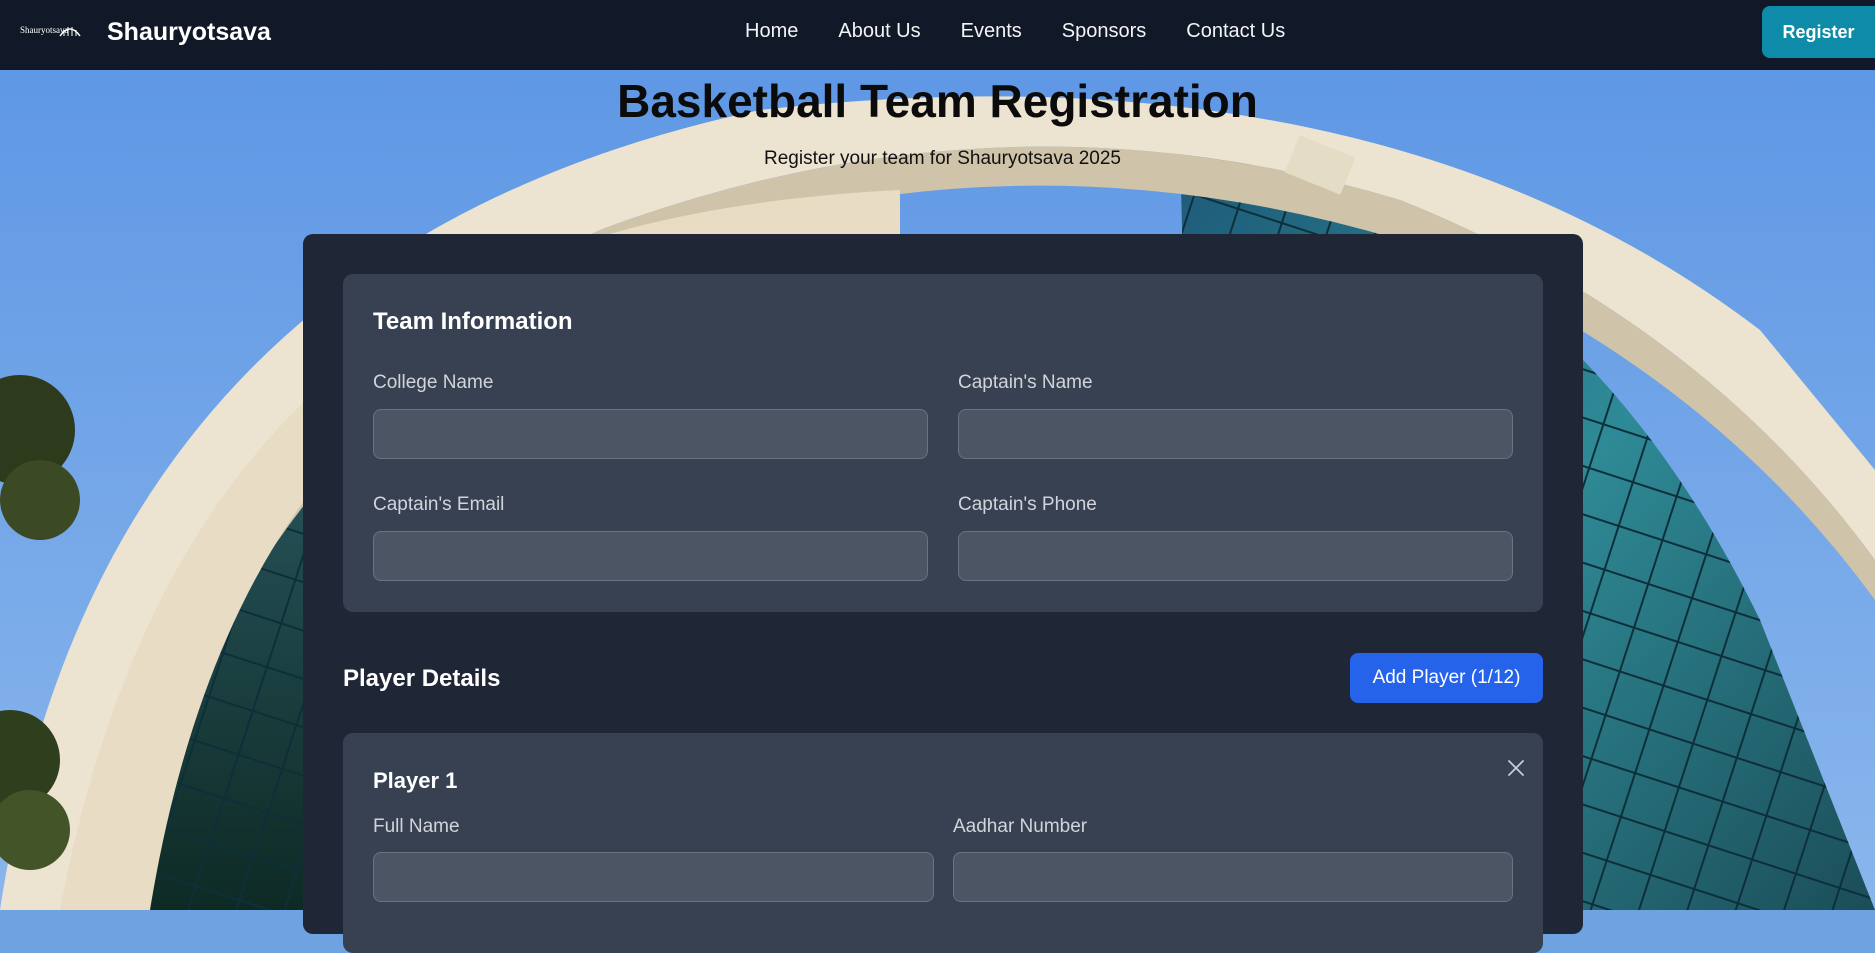 Image resolution: width=1875 pixels, height=953 pixels. What do you see at coordinates (51, 30) in the screenshot?
I see `shauryotsava-logo: Shauryotsava` at bounding box center [51, 30].